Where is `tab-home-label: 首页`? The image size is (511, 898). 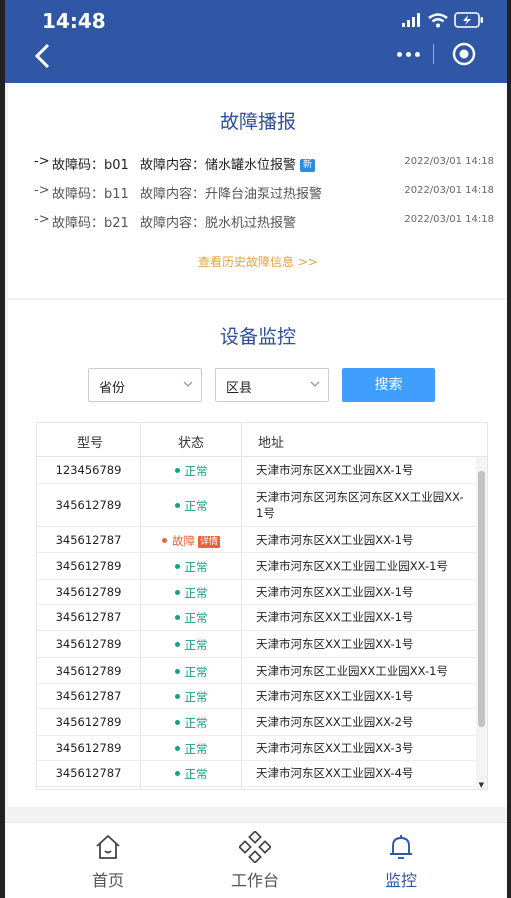 tab-home-label: 首页 is located at coordinates (107, 880).